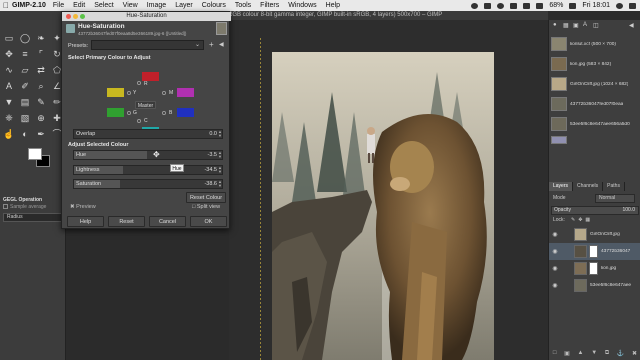 Image resolution: width=640 pixels, height=360 pixels. Describe the element at coordinates (185, 112) in the screenshot. I see `swatch-blue` at that location.